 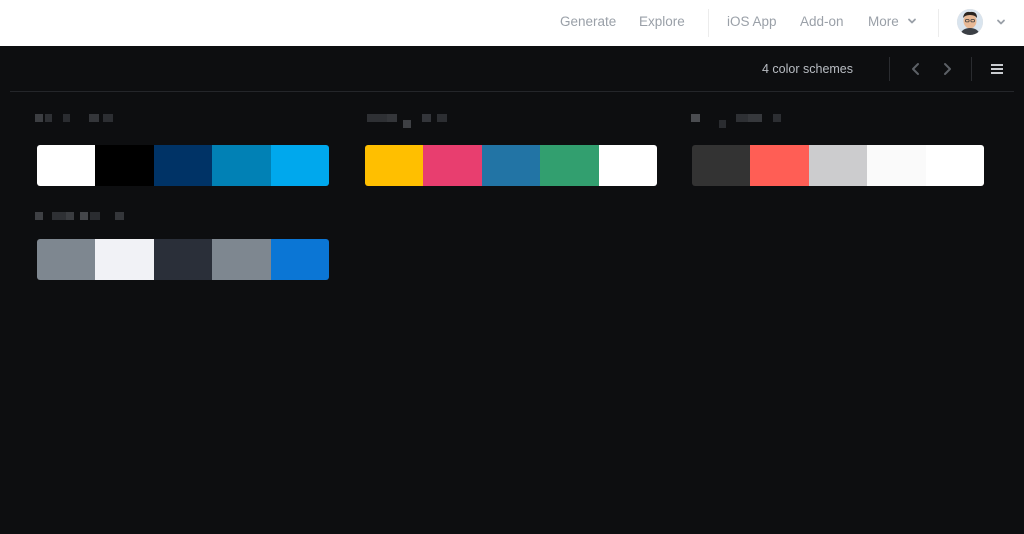 I want to click on toolbar-separator-line, so click(x=512, y=91).